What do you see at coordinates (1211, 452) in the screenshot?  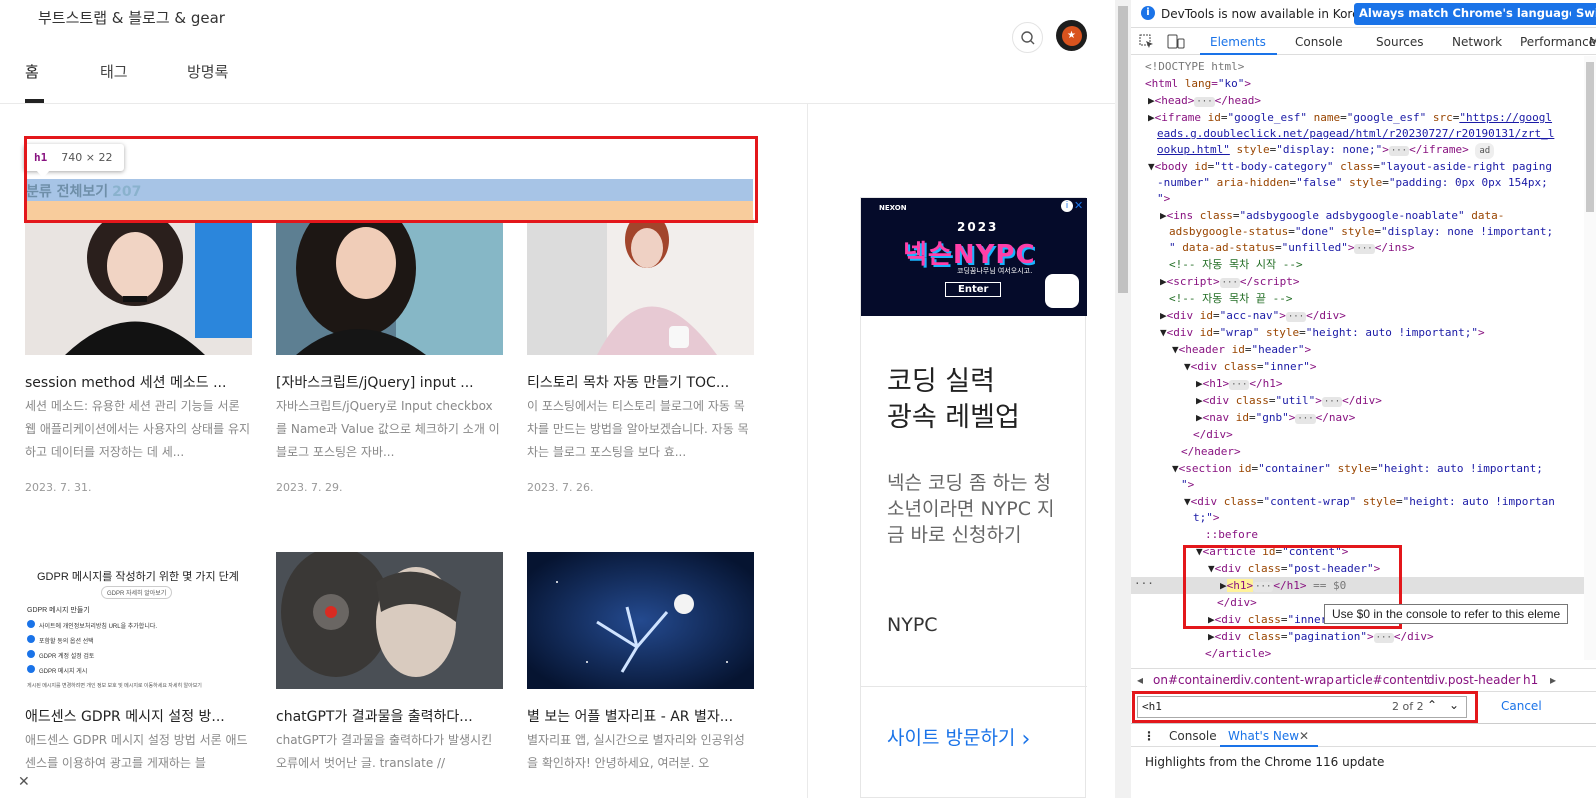 I see `dom-node: </header>` at bounding box center [1211, 452].